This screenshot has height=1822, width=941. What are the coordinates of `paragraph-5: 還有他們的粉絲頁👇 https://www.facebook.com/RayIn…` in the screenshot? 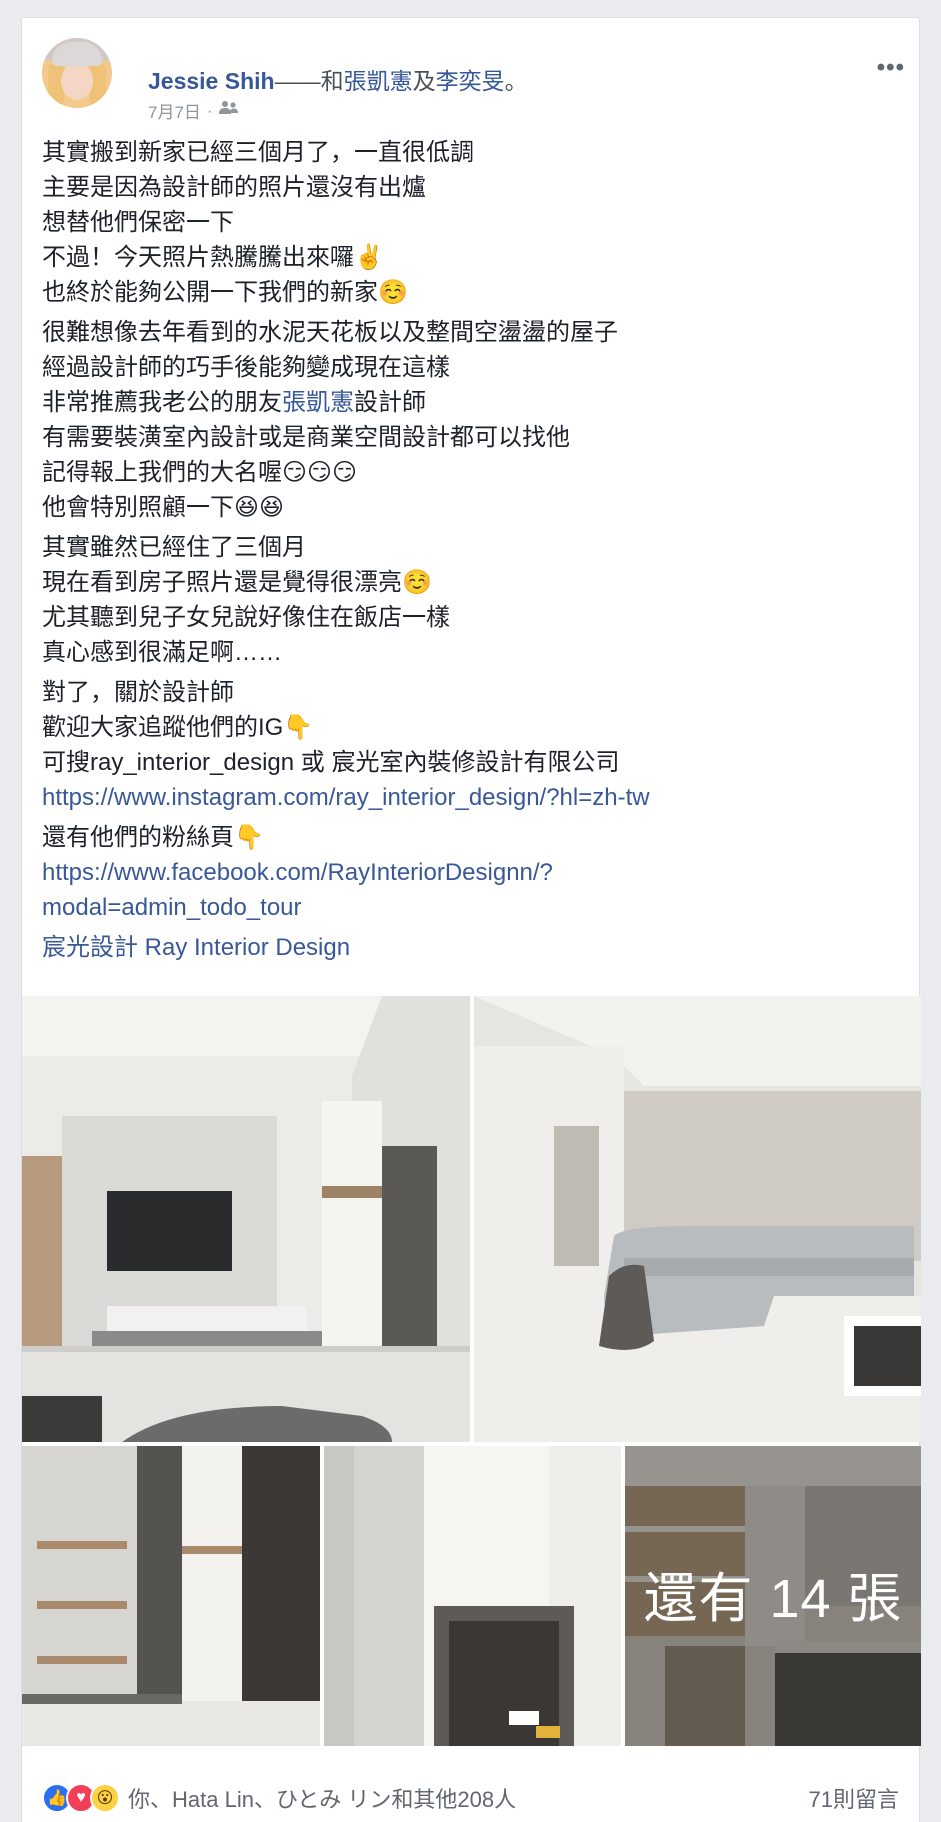 It's located at (472, 872).